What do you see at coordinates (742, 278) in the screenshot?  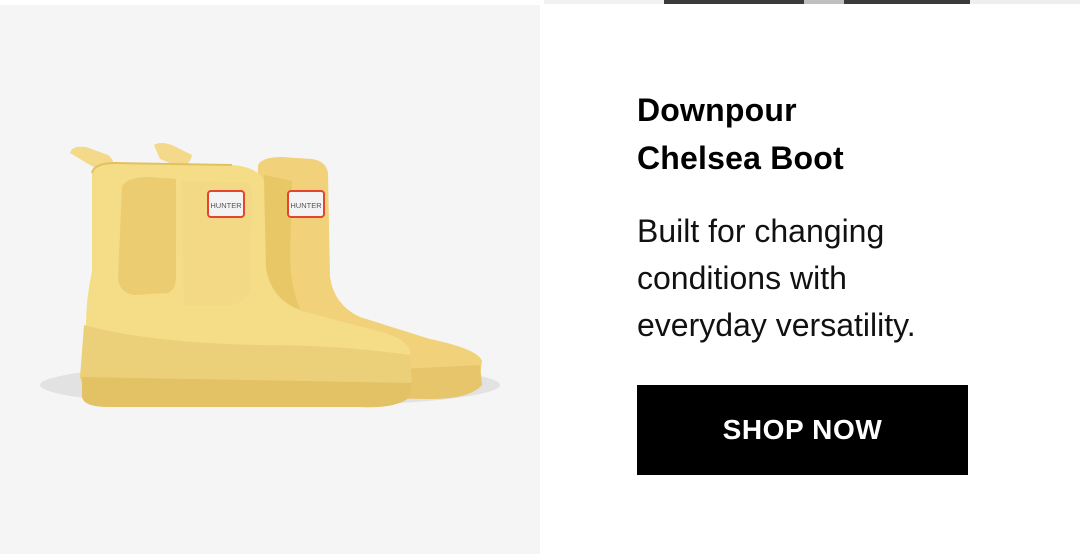 I see `product-description-line-2: conditions with` at bounding box center [742, 278].